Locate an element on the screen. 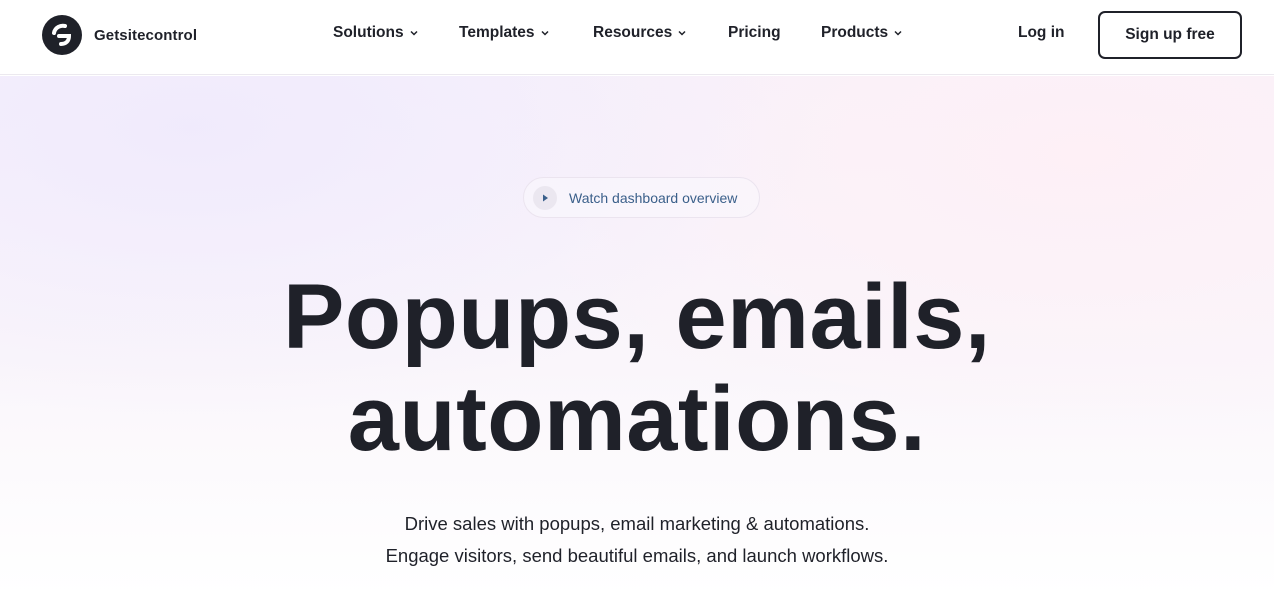 The image size is (1274, 596). login-link: Log in is located at coordinates (1041, 33).